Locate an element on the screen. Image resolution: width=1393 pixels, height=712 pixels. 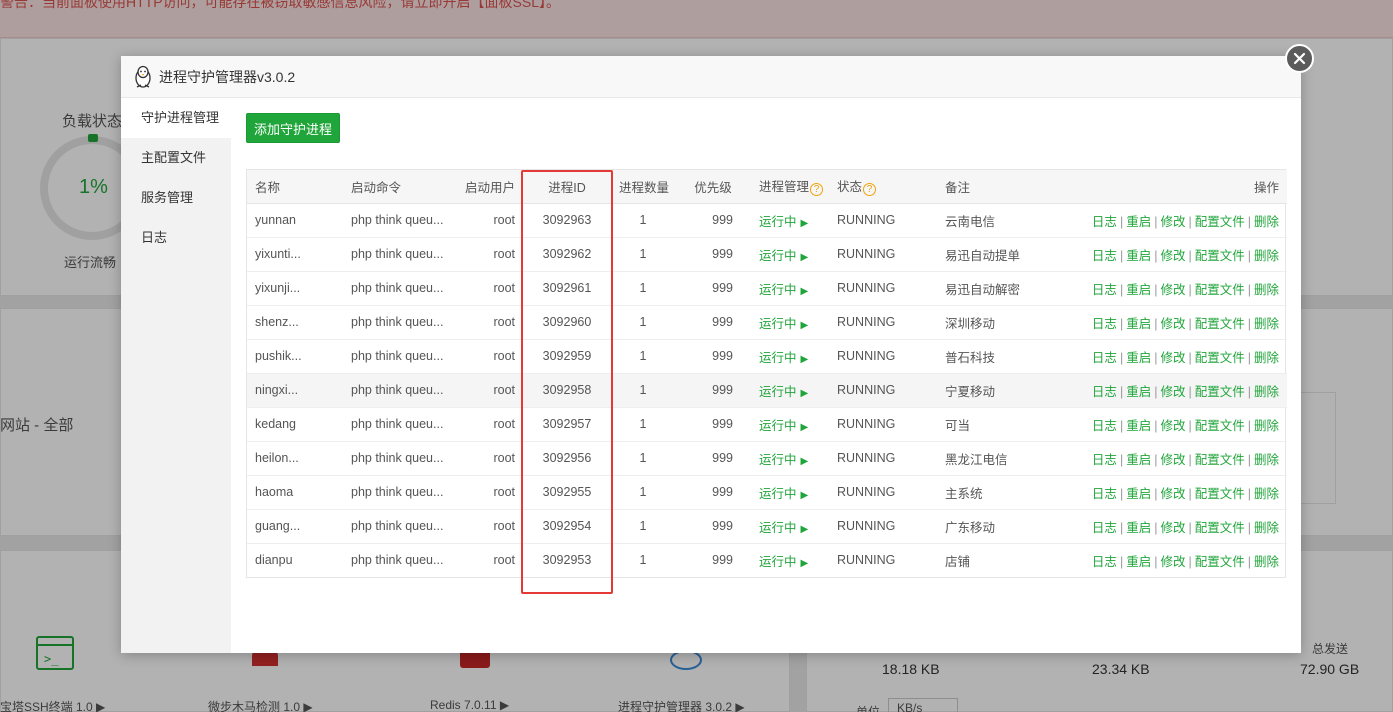
process-priority: 999 is located at coordinates (713, 220).